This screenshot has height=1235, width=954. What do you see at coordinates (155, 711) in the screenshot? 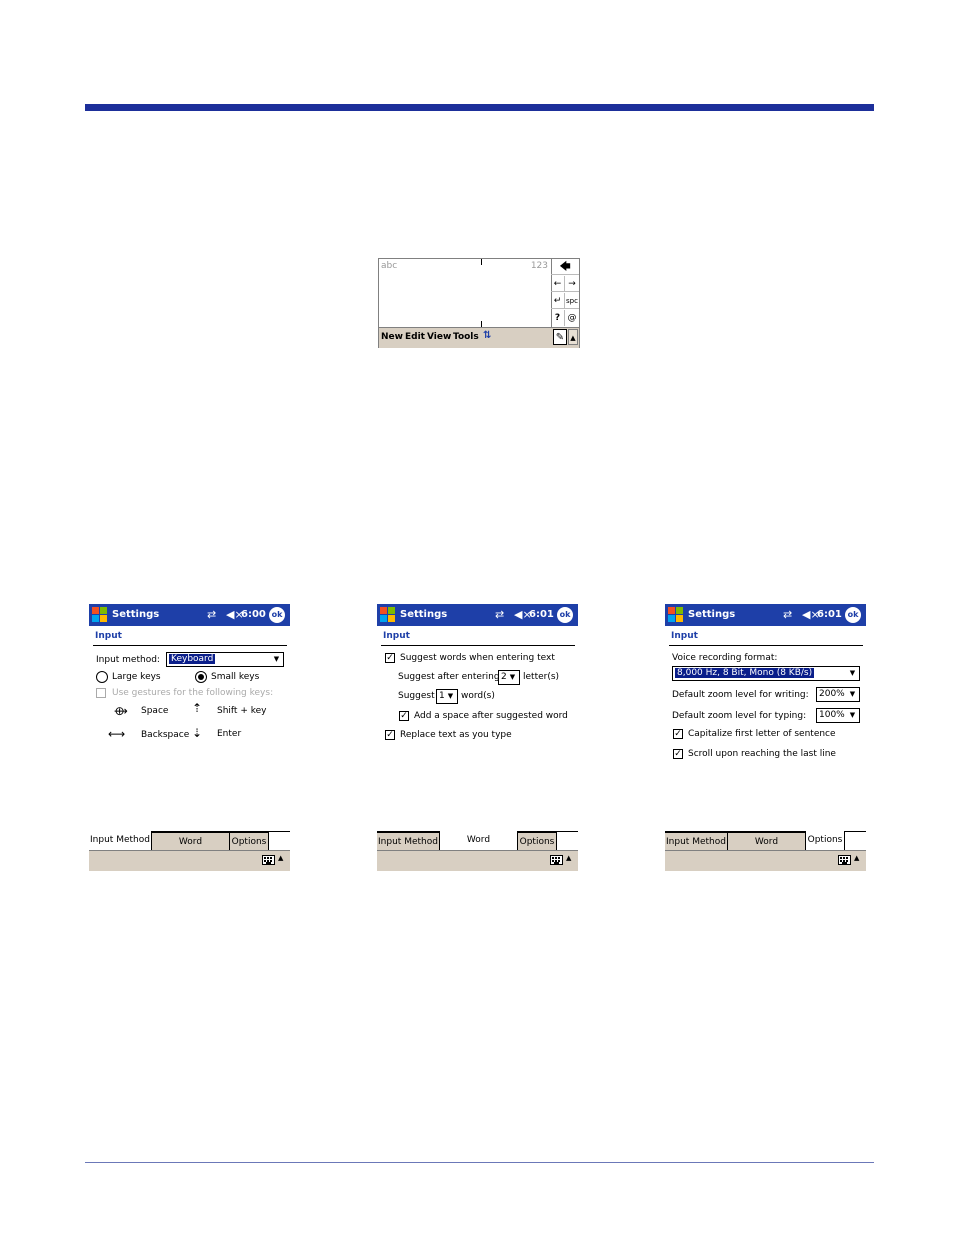
I see `space-label: Space` at bounding box center [155, 711].